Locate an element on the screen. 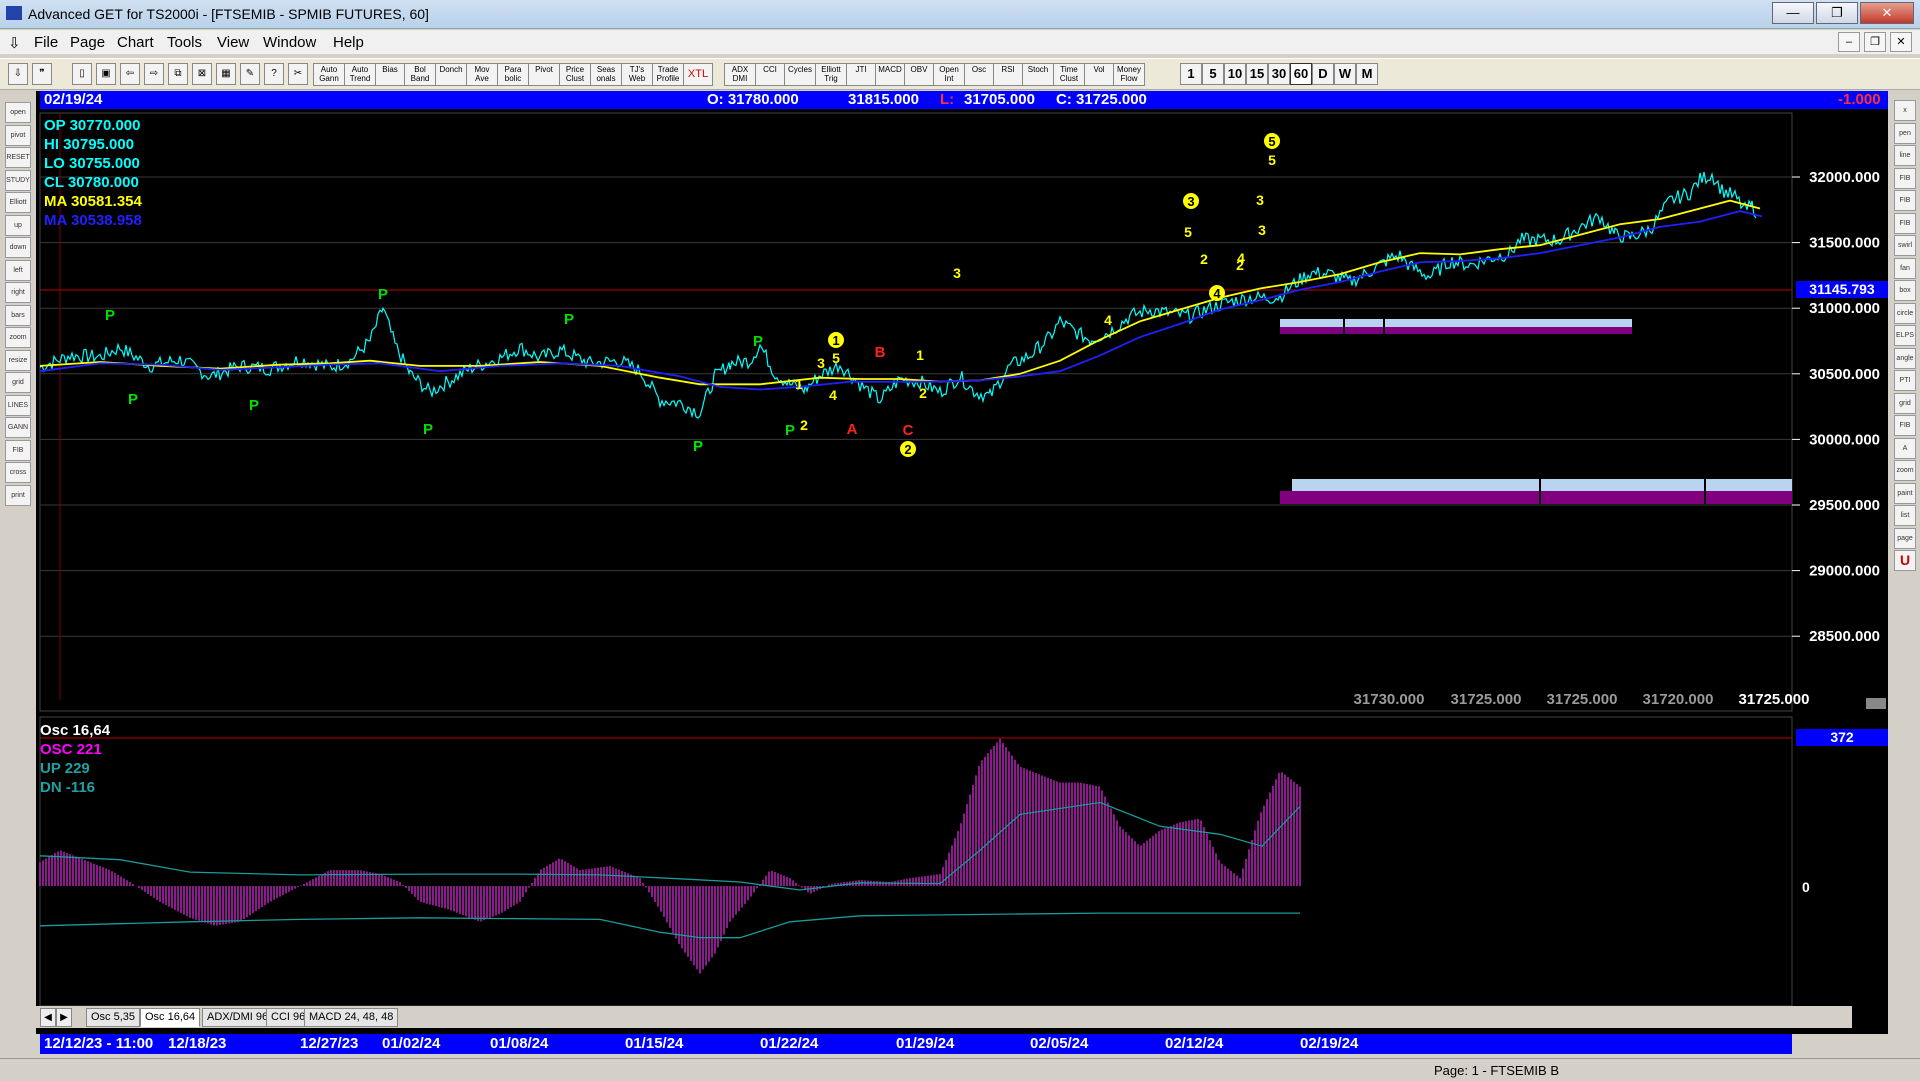 This screenshot has width=1920, height=1081. left-tool-grid-icon: grid is located at coordinates (18, 382).